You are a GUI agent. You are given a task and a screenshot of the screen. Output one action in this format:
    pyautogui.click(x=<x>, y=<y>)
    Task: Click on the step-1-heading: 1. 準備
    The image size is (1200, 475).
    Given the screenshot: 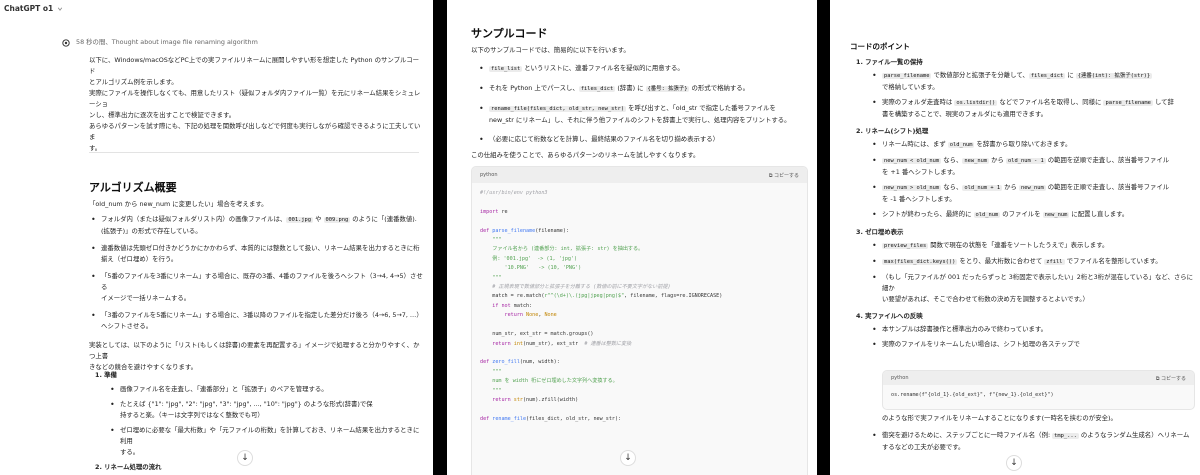 What is the action you would take?
    pyautogui.click(x=106, y=375)
    